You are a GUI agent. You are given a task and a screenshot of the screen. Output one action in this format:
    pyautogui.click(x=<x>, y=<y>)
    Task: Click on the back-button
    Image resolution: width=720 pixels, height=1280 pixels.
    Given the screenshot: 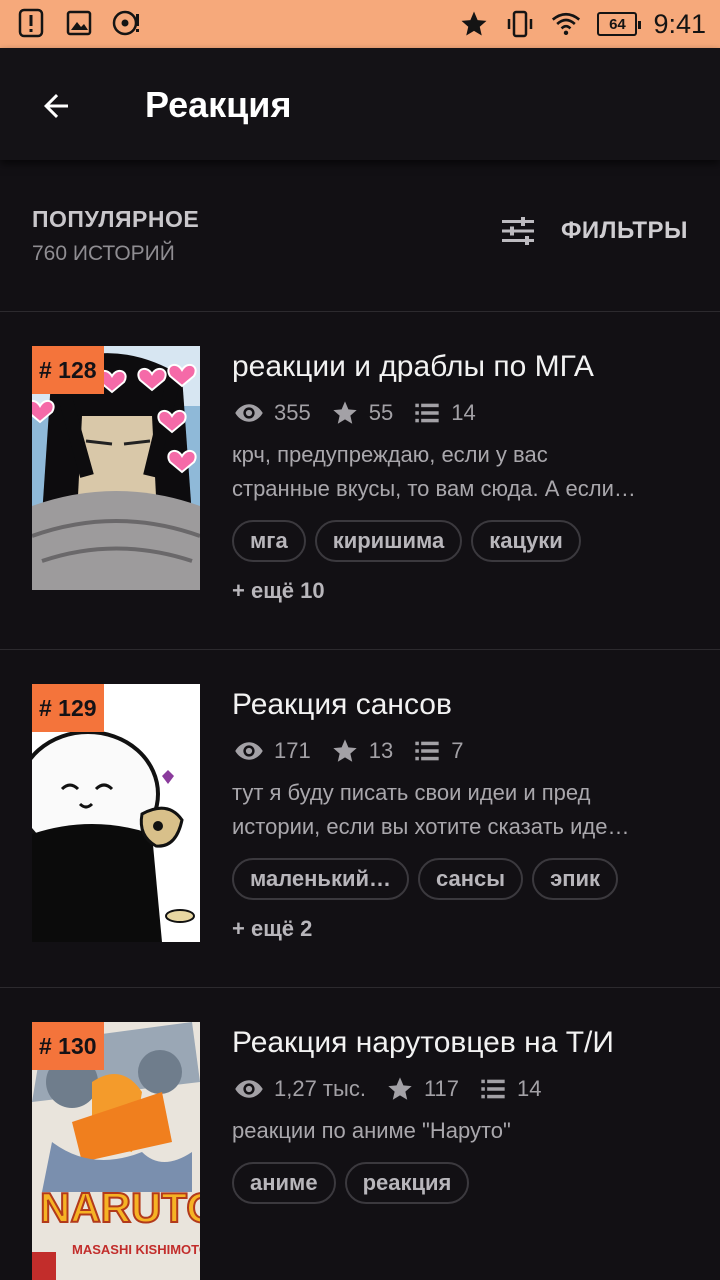 What is the action you would take?
    pyautogui.click(x=56, y=106)
    